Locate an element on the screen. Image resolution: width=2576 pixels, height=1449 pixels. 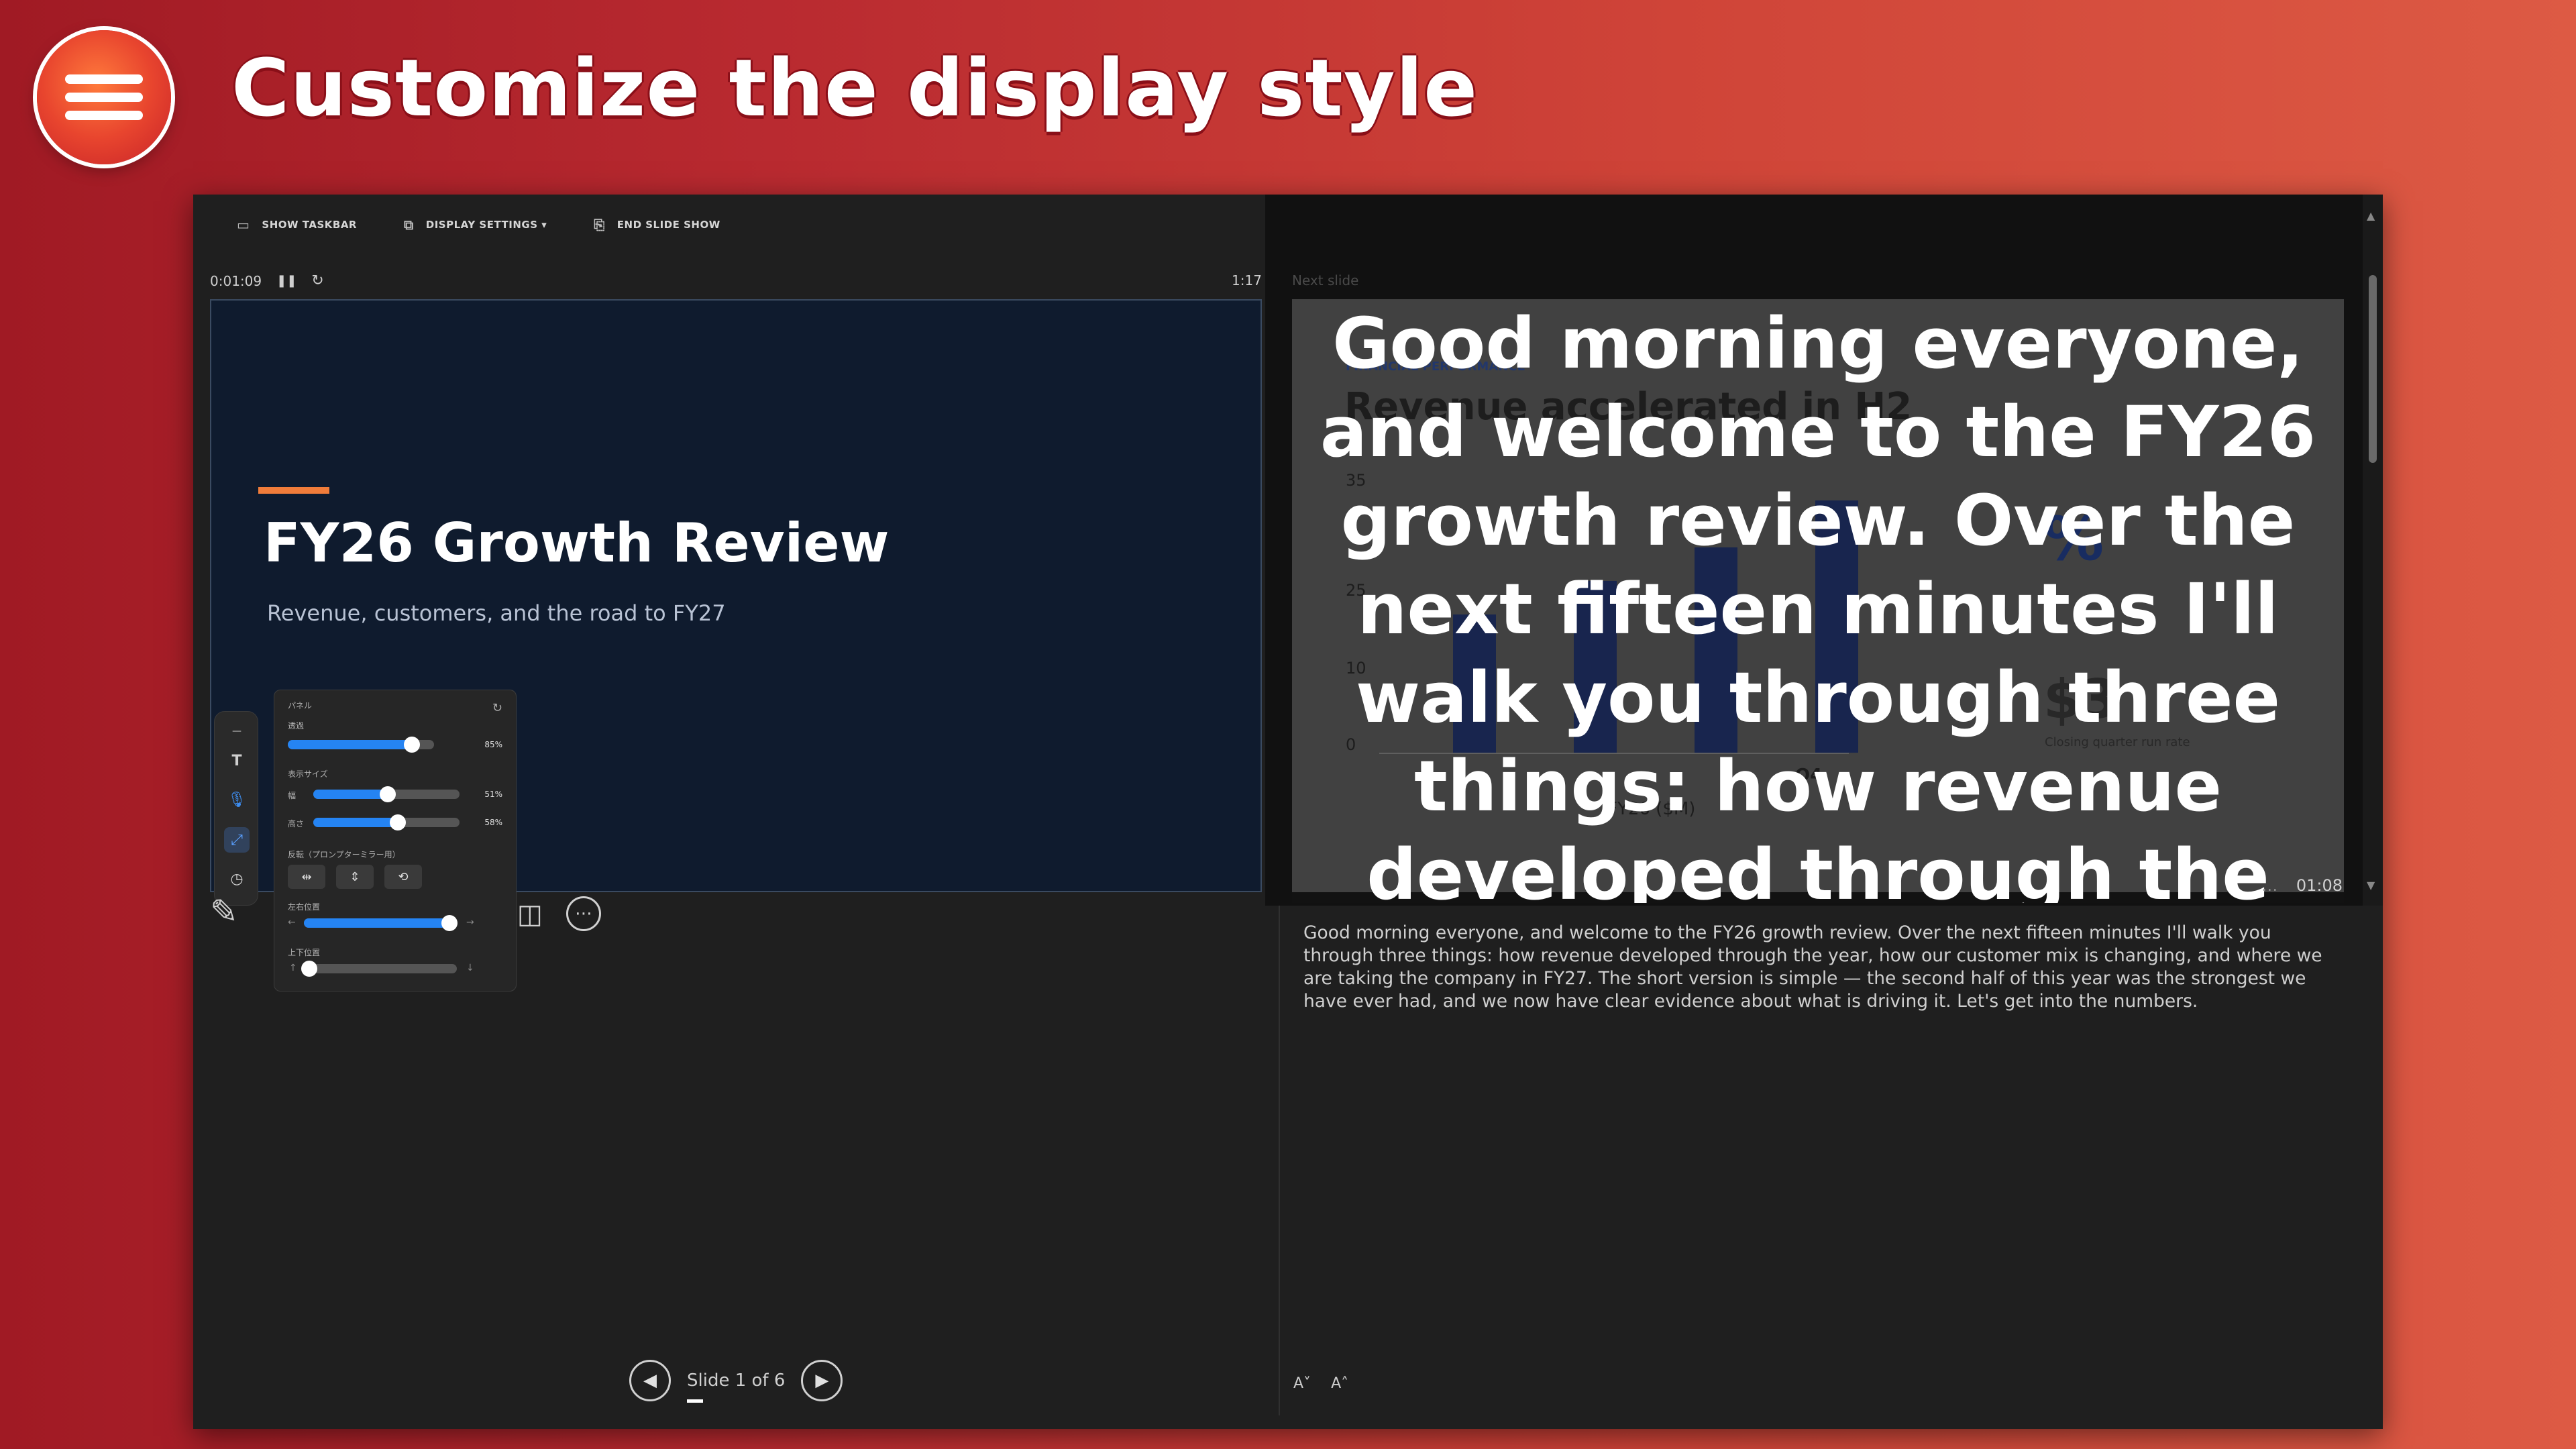
opacity-slider is located at coordinates (361, 745).